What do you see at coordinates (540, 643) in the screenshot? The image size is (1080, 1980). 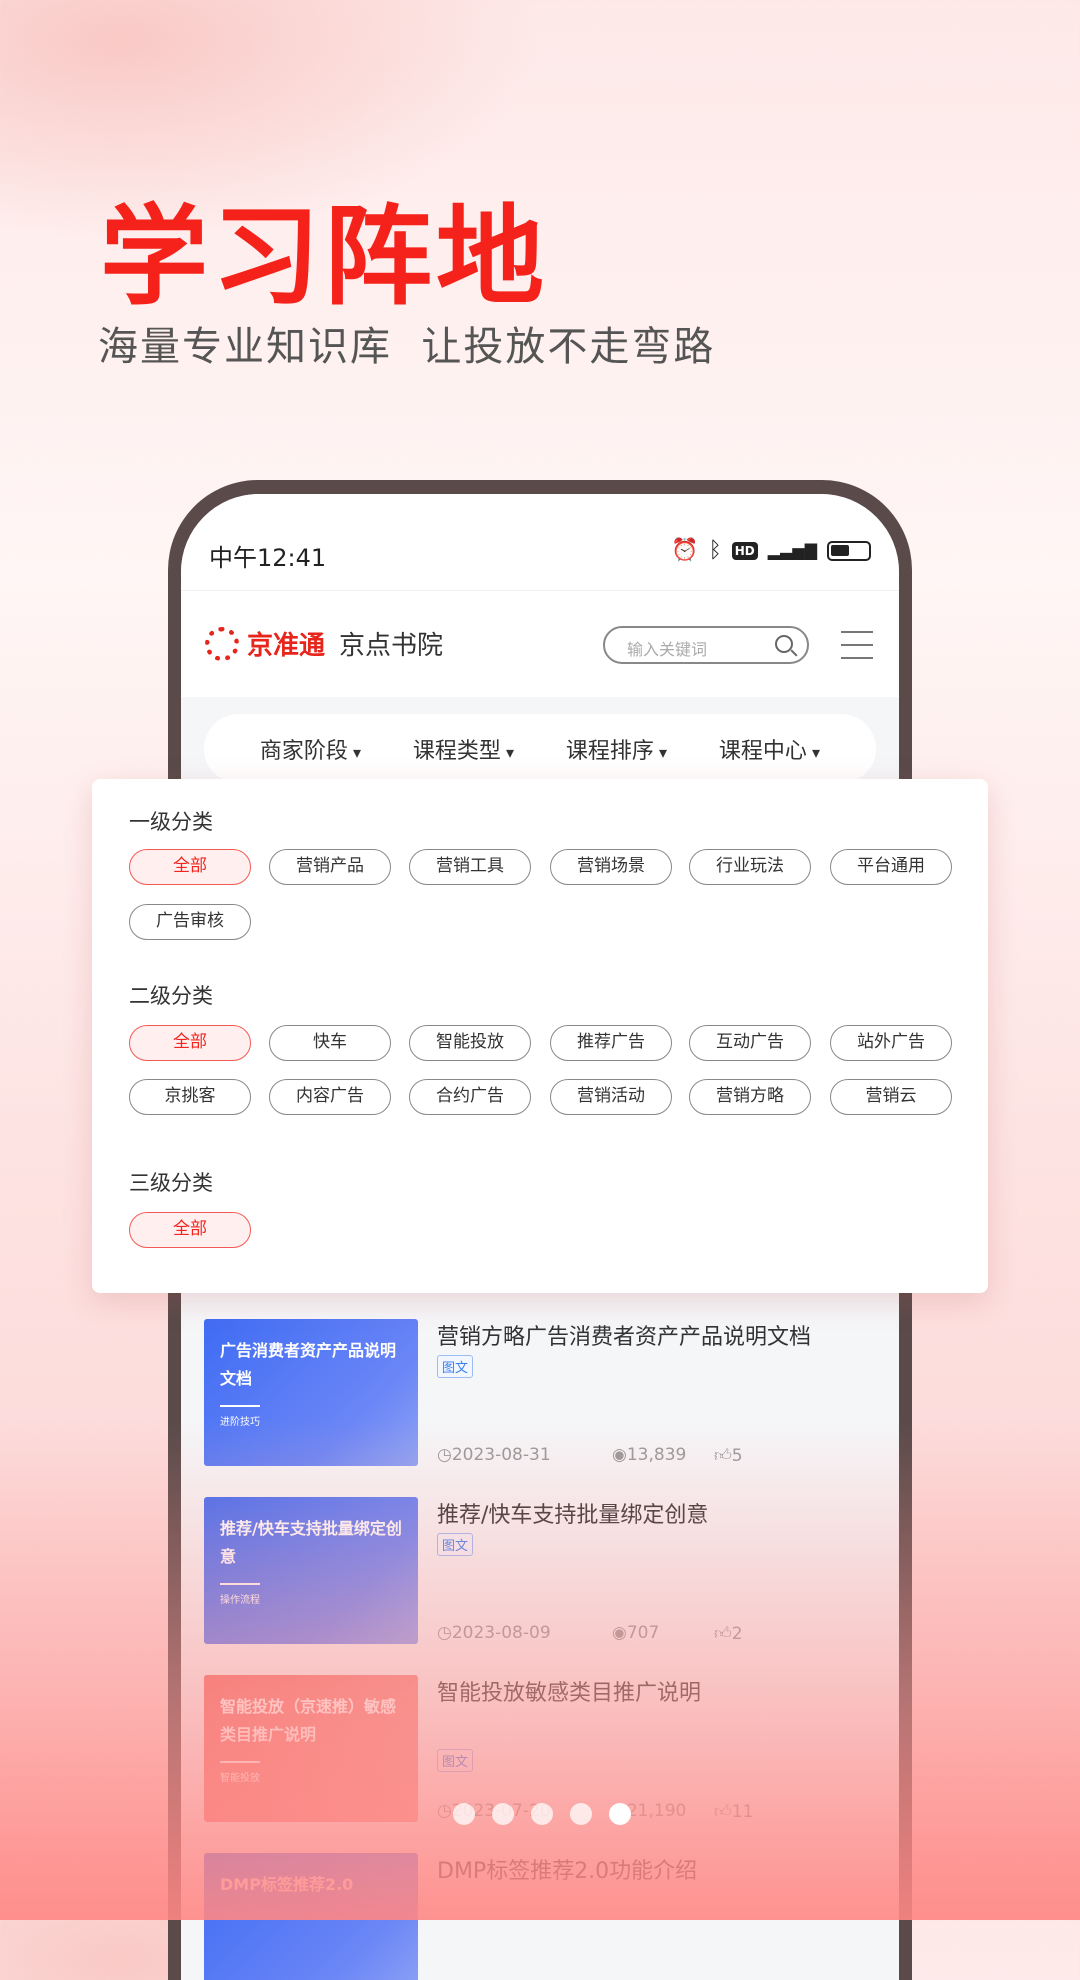 I see `site-header: 京准通 京点书院 输入关键词` at bounding box center [540, 643].